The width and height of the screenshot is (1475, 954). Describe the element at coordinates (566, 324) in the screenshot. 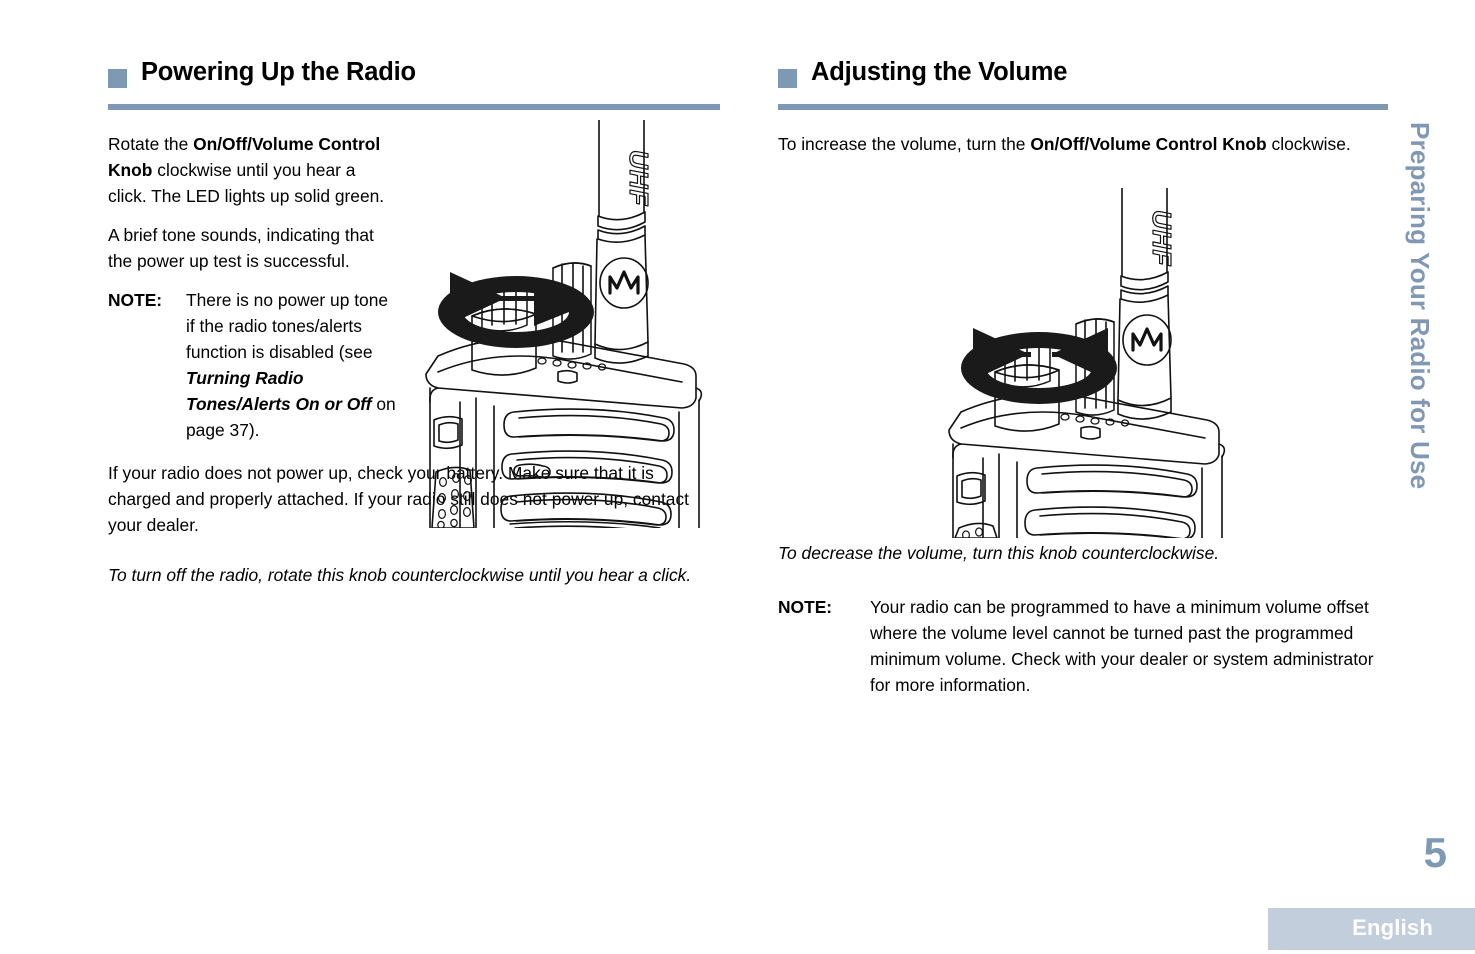

I see `radio-illustration-powering-up: UHF` at that location.